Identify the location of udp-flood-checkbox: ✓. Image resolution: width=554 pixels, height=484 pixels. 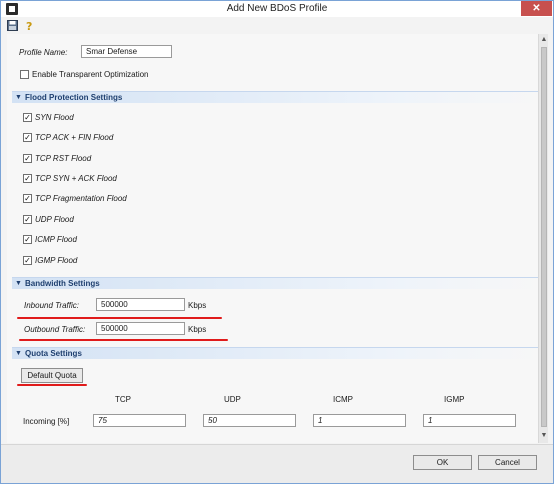
(27, 219).